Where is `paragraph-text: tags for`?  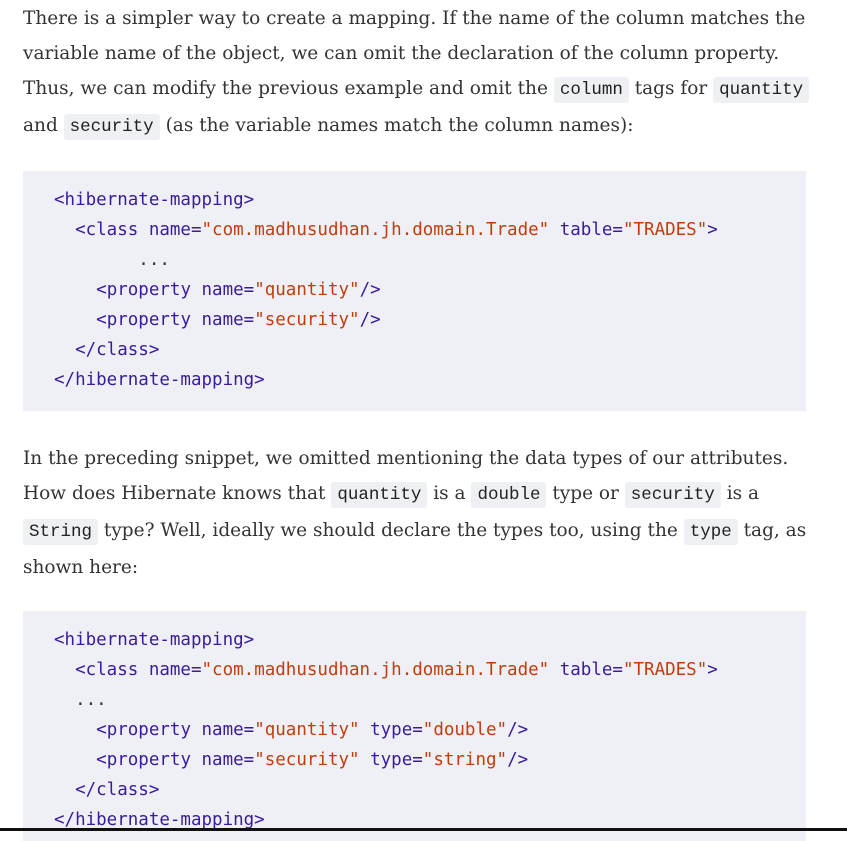
paragraph-text: tags for is located at coordinates (671, 88).